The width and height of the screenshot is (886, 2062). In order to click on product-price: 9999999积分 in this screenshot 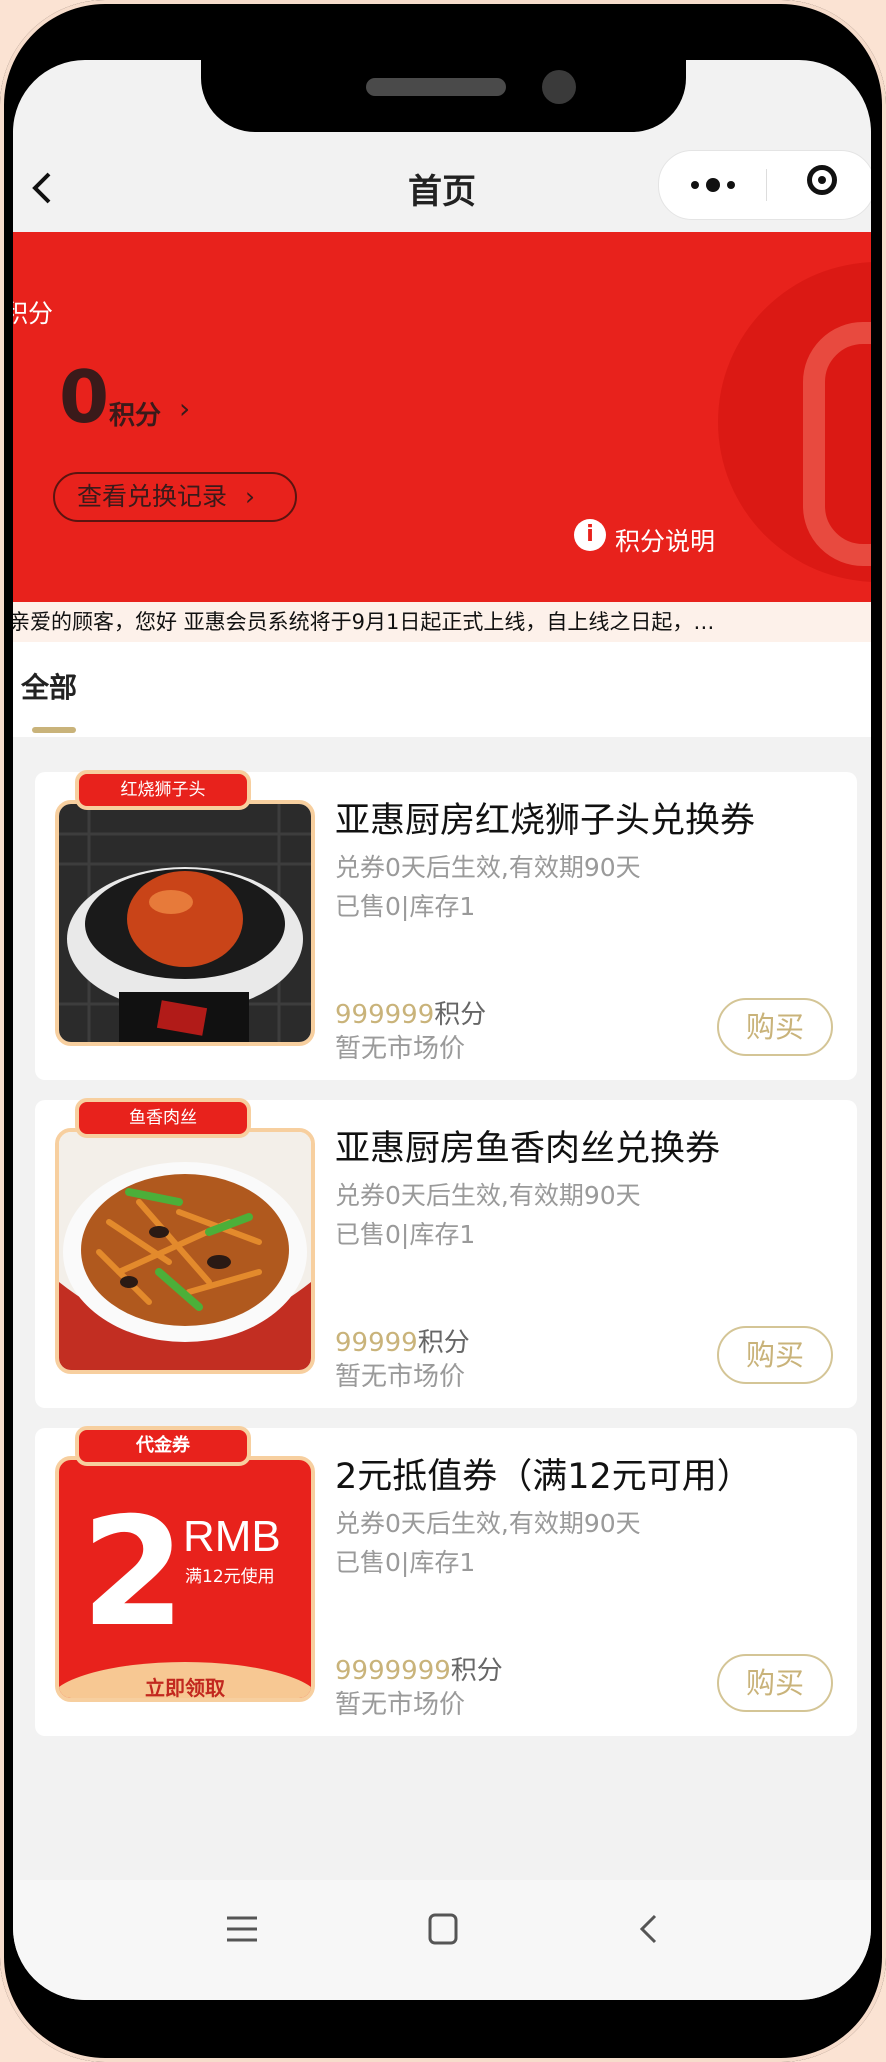, I will do `click(419, 1668)`.